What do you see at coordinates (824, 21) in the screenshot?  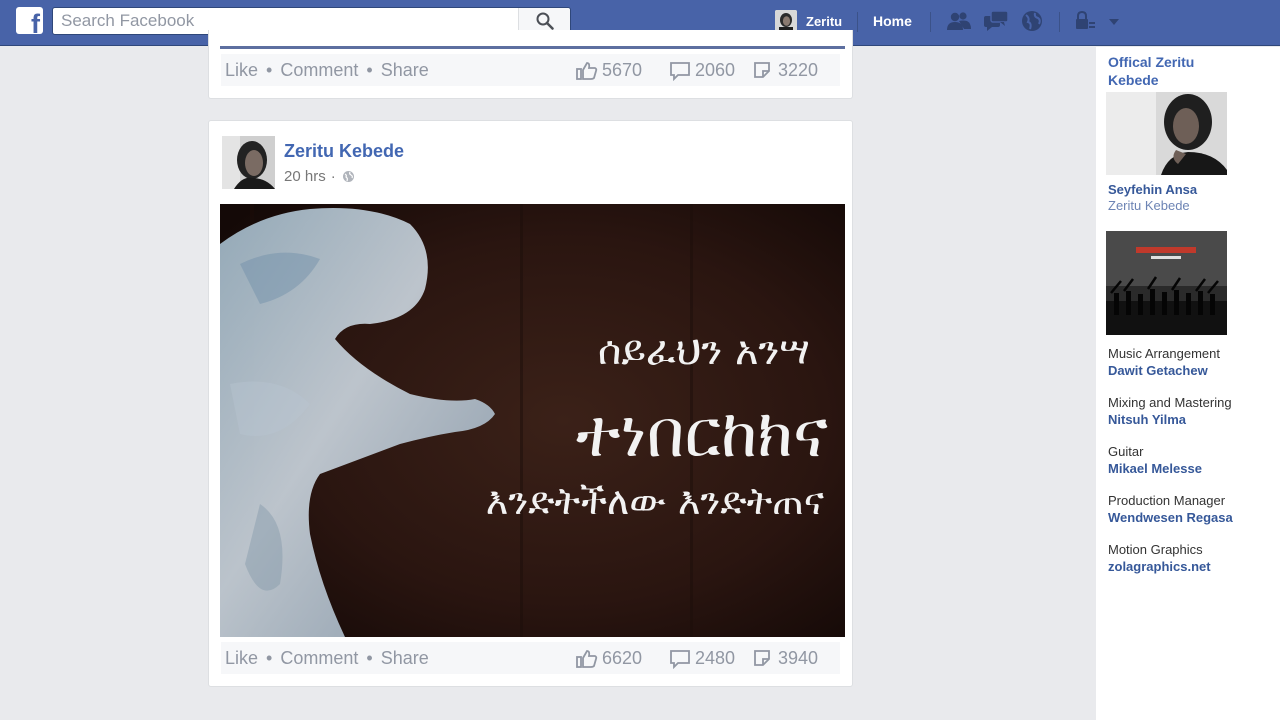 I see `profile-name: Zeritu` at bounding box center [824, 21].